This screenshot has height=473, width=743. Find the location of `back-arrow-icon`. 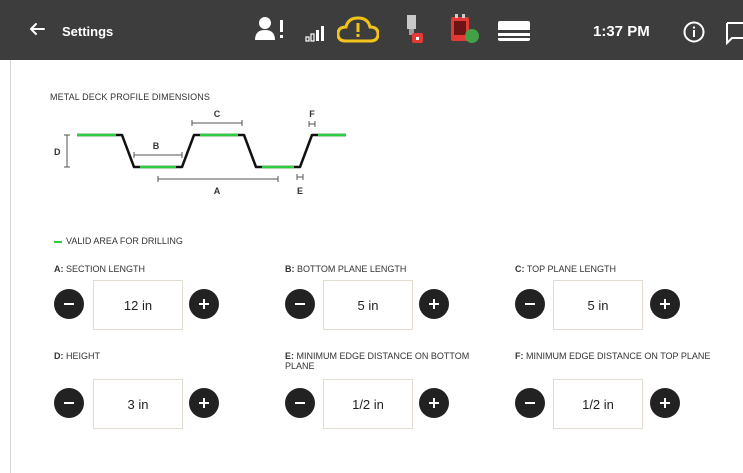

back-arrow-icon is located at coordinates (37, 29).